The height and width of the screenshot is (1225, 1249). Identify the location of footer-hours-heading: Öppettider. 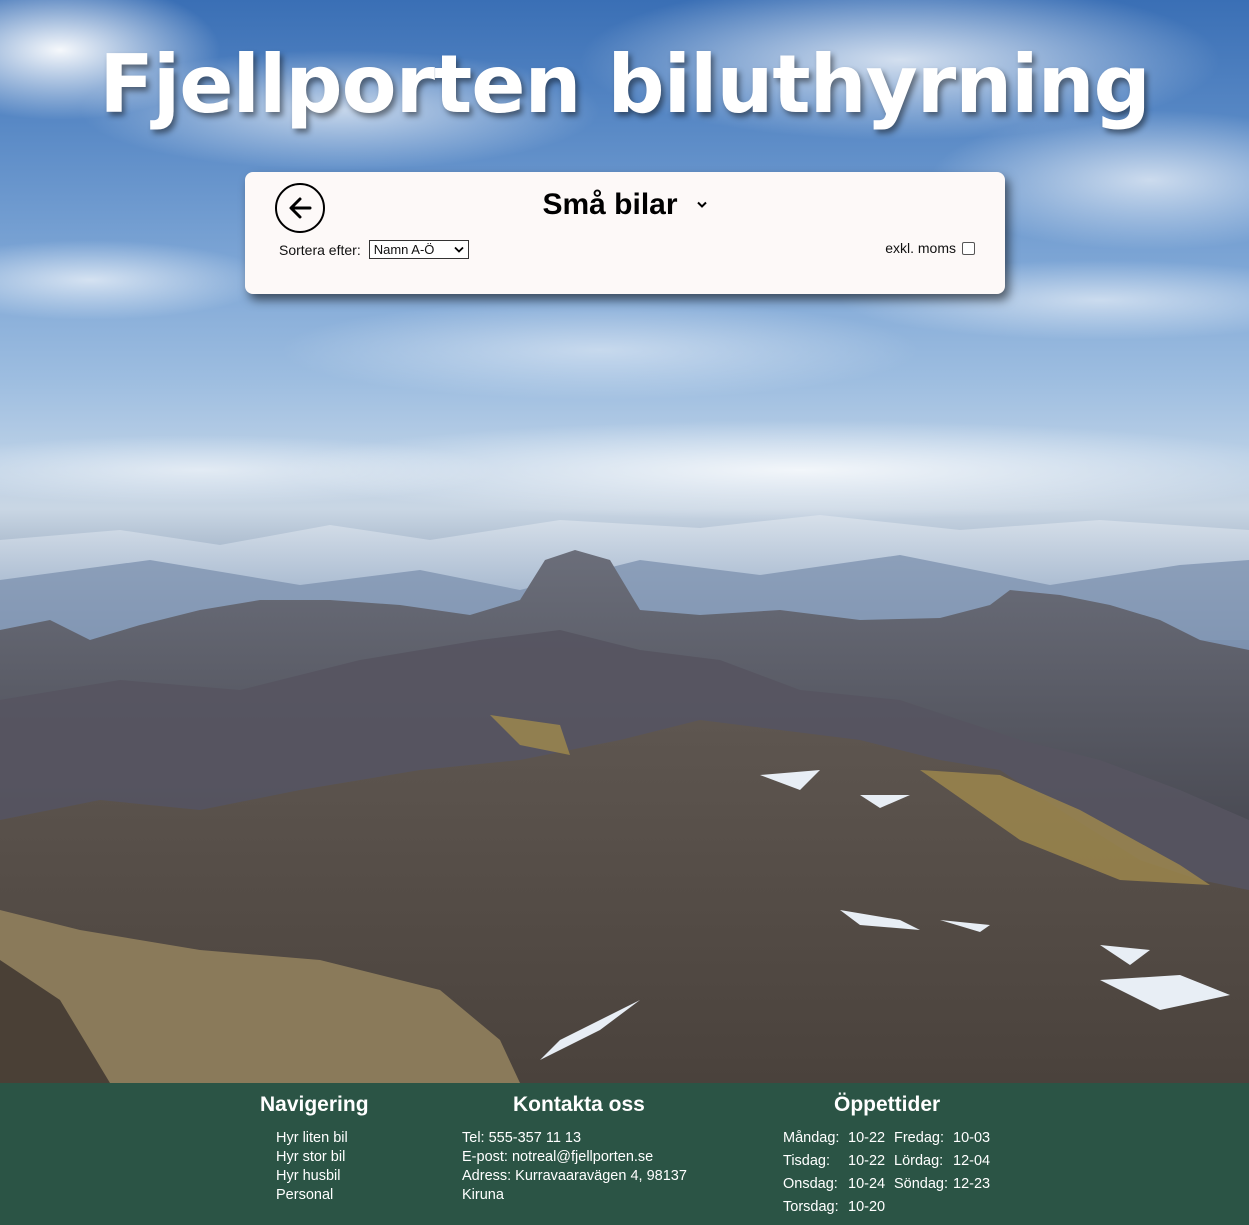
(887, 1104).